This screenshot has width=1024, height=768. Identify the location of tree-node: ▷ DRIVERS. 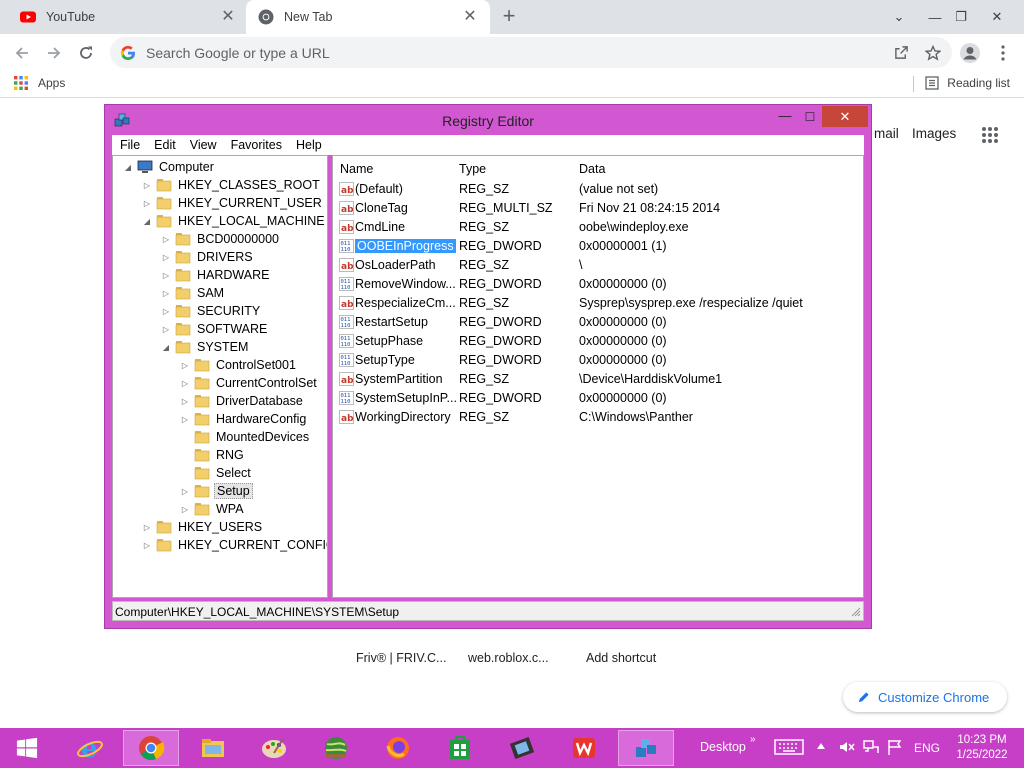
(208, 257).